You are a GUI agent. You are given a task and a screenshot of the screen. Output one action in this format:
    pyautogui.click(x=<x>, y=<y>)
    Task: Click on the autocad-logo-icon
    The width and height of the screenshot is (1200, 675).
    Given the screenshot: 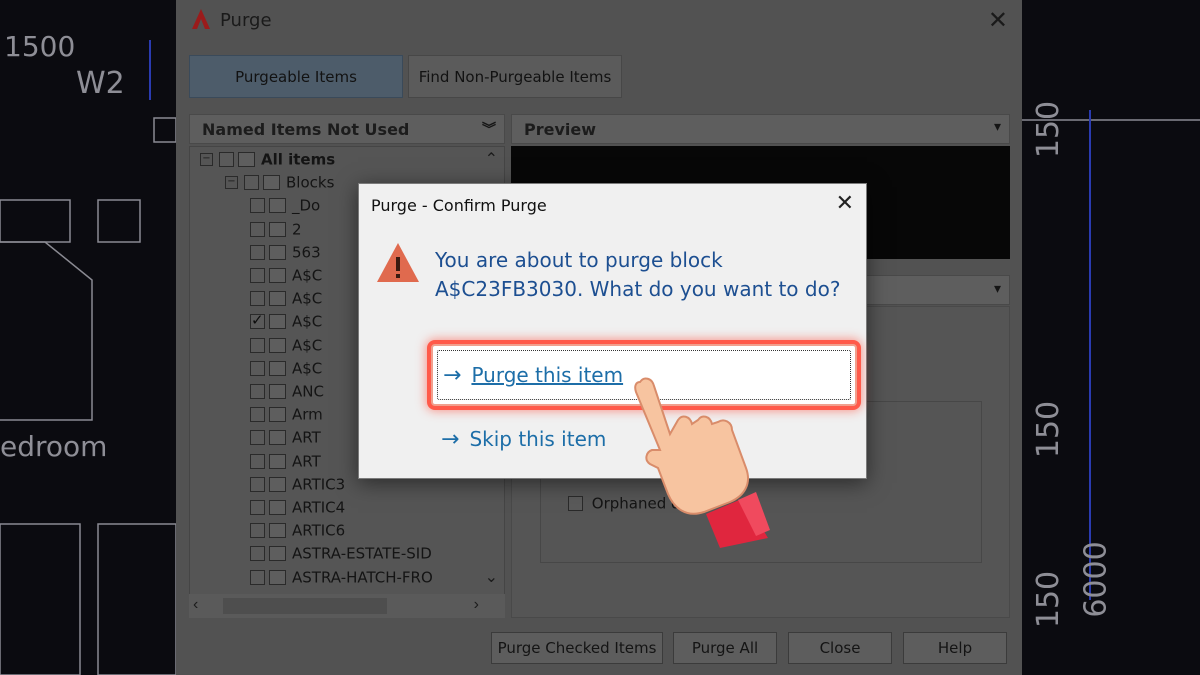 What is the action you would take?
    pyautogui.click(x=201, y=19)
    